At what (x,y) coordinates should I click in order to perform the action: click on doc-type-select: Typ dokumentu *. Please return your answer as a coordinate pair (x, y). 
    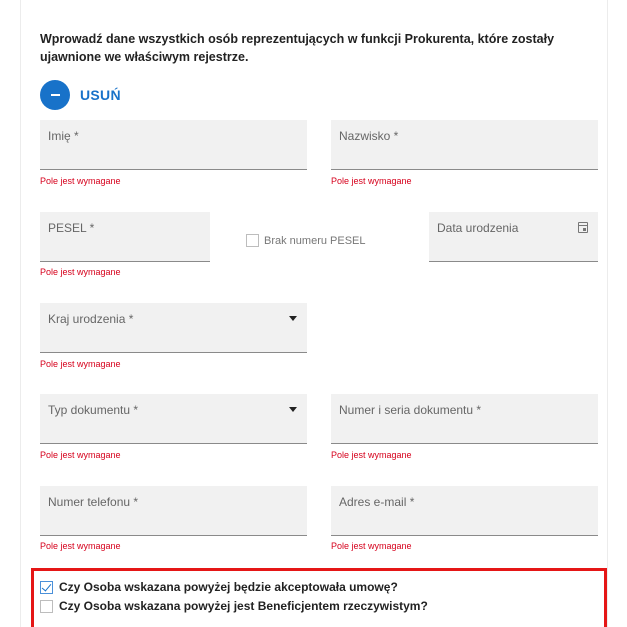
    Looking at the image, I should click on (173, 419).